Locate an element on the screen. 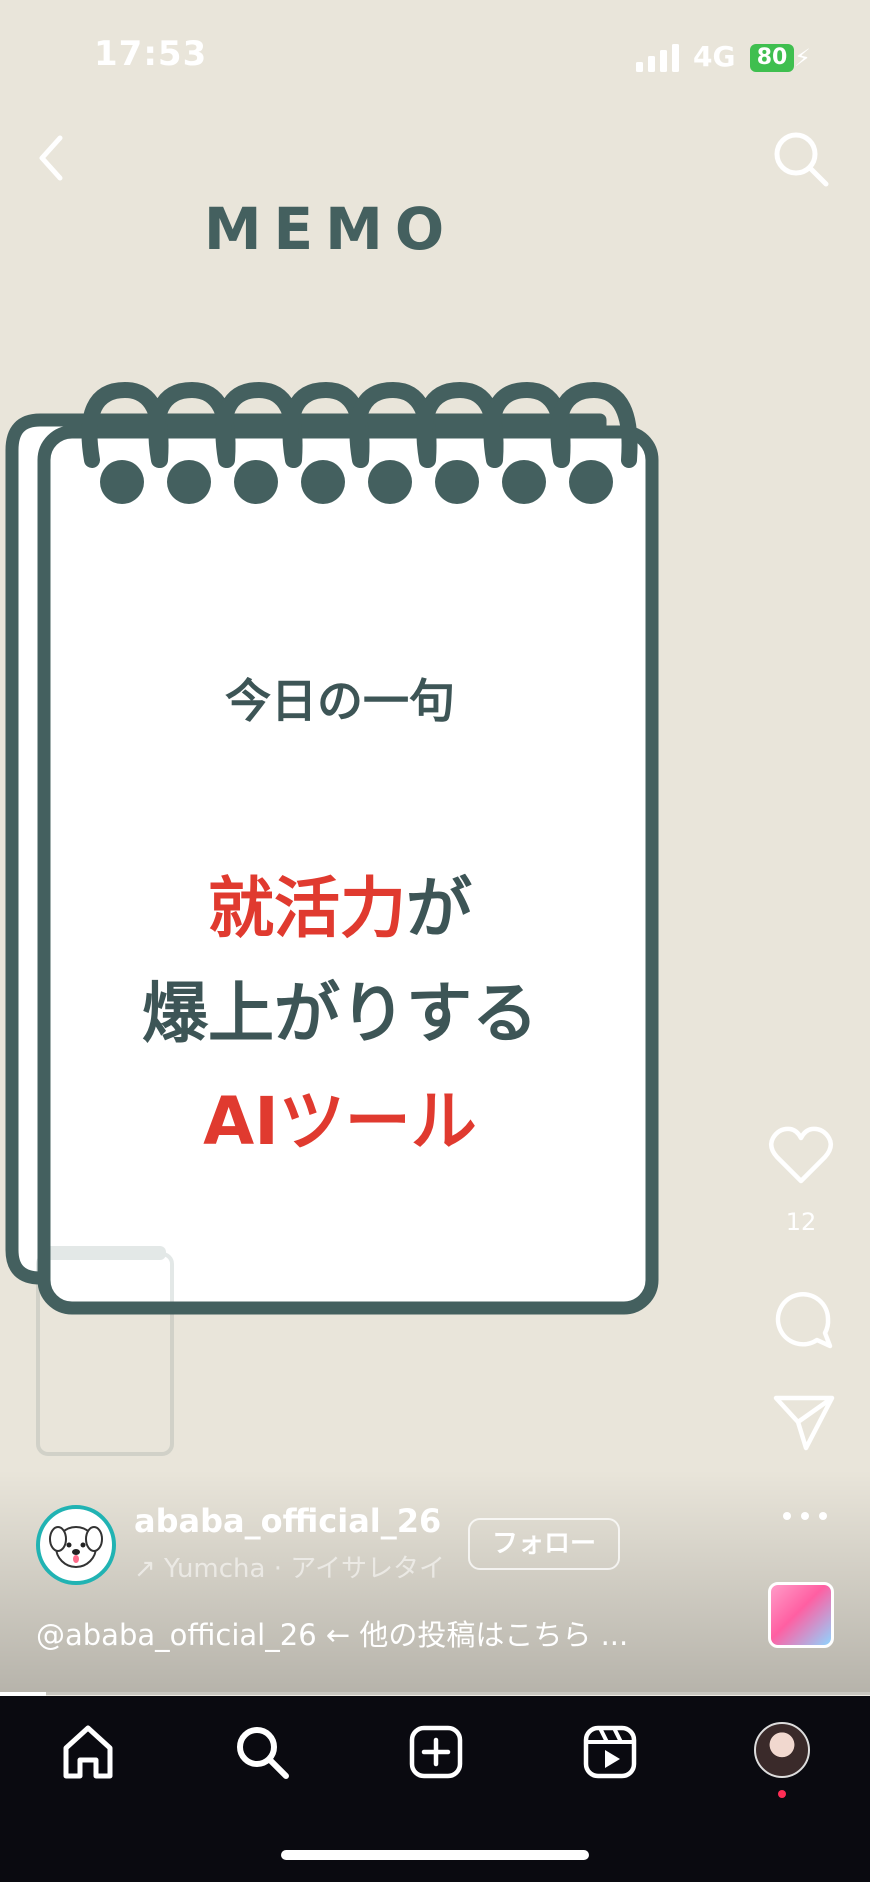 Image resolution: width=870 pixels, height=1882 pixels. back-button is located at coordinates (52, 158).